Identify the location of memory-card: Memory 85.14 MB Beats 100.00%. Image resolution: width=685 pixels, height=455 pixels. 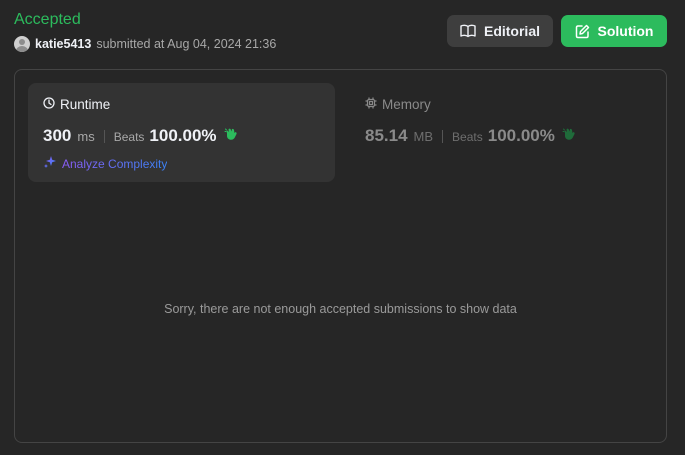
(503, 132).